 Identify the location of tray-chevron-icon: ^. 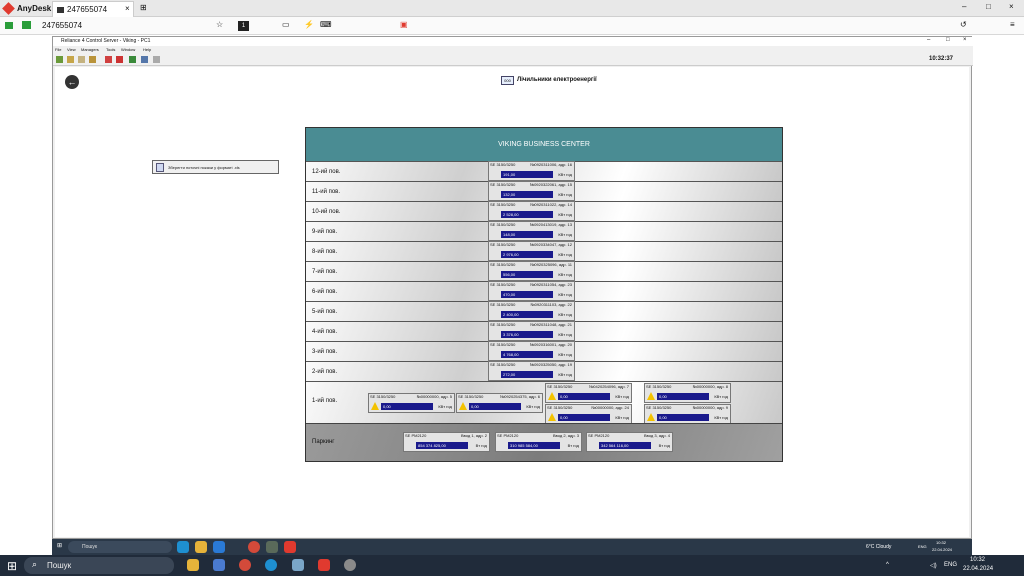
(887, 565).